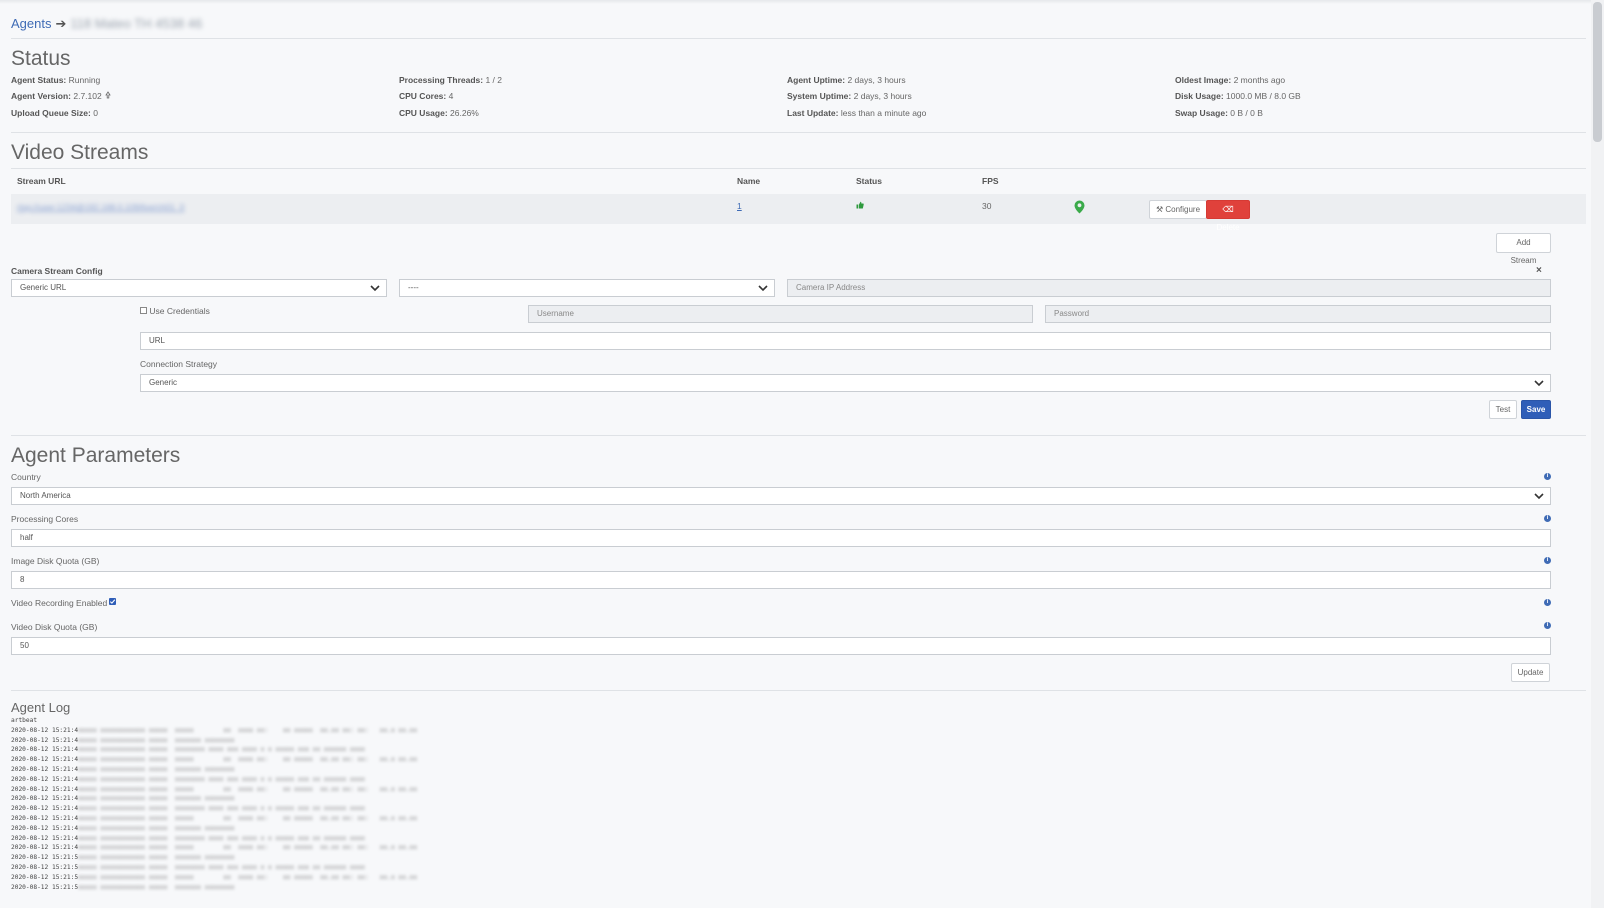 Image resolution: width=1604 pixels, height=908 pixels. I want to click on url-input: URL, so click(845, 341).